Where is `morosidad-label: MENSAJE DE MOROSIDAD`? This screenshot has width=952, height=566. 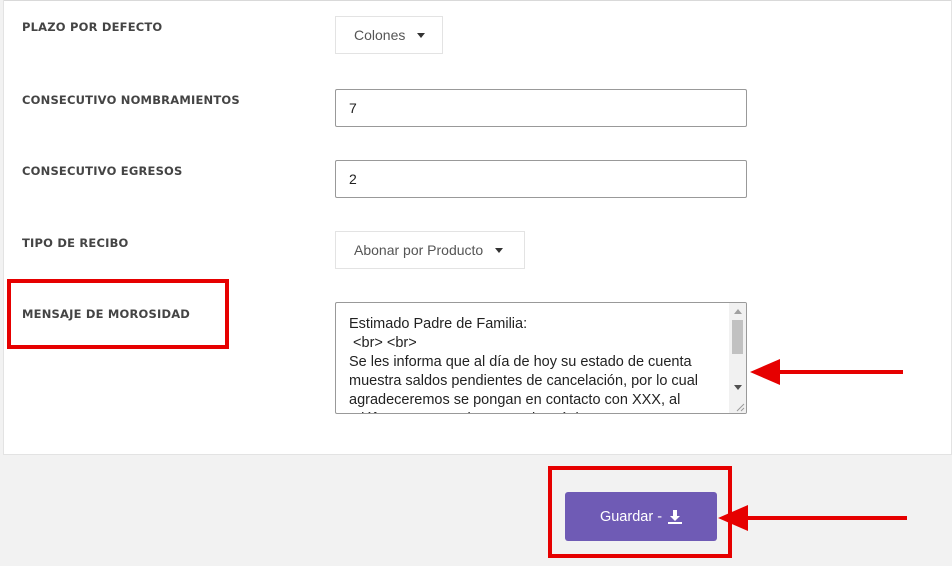 morosidad-label: MENSAJE DE MOROSIDAD is located at coordinates (106, 314).